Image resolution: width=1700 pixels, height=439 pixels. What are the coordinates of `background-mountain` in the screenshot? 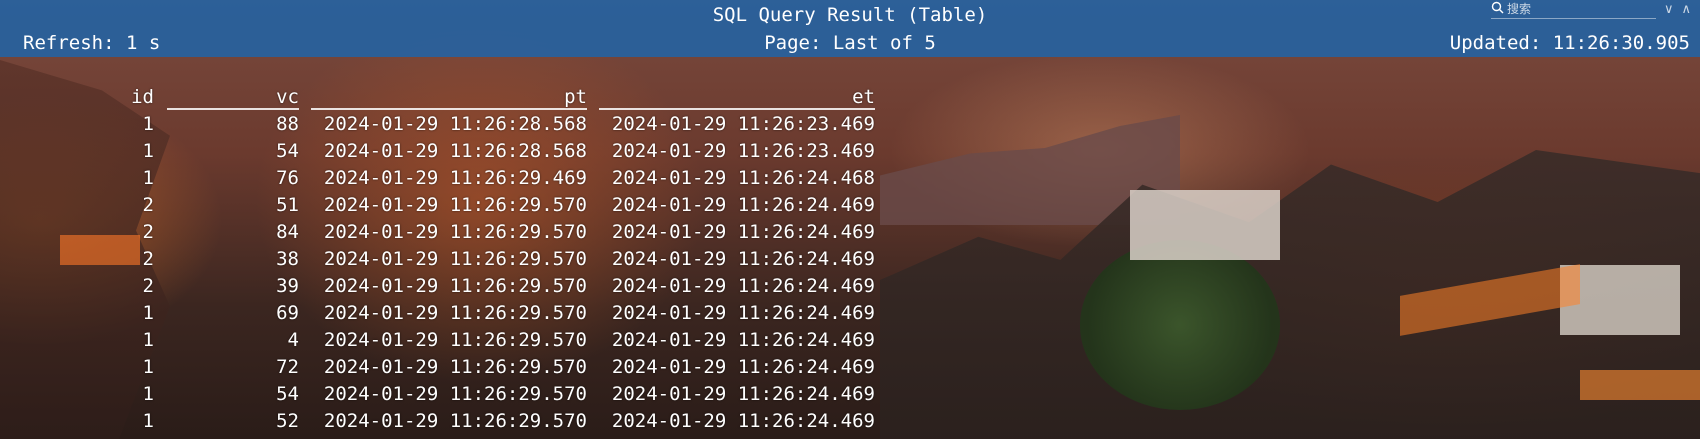 It's located at (1030, 170).